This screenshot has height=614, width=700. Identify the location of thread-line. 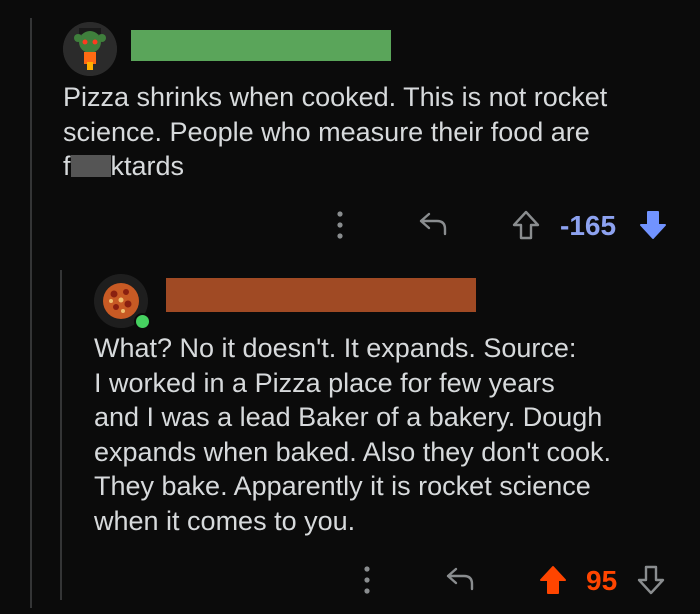
(31, 313).